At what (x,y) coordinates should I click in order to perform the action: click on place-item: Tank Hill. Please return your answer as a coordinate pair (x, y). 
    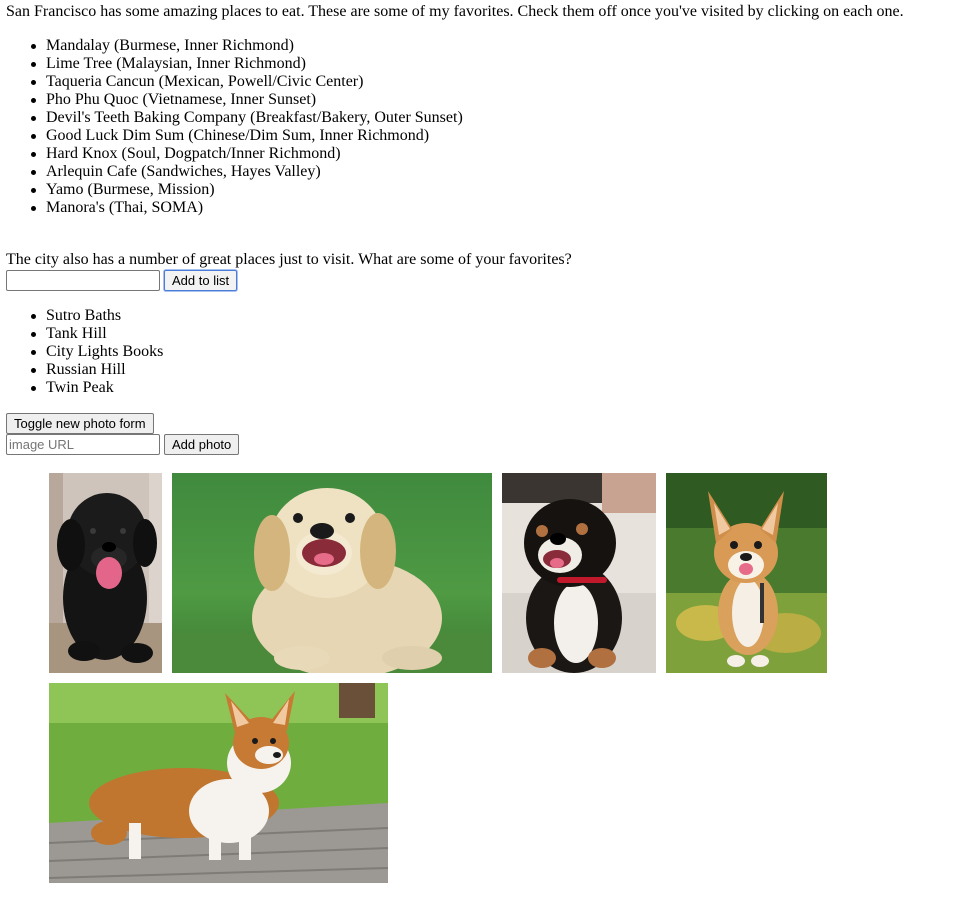
    Looking at the image, I should click on (488, 334).